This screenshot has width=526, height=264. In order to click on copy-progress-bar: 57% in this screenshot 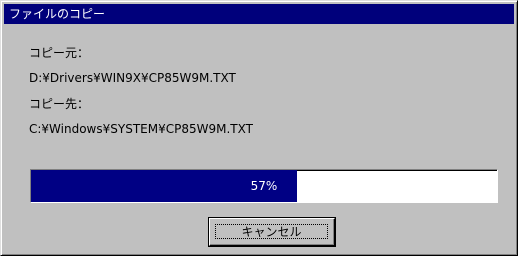, I will do `click(264, 186)`.